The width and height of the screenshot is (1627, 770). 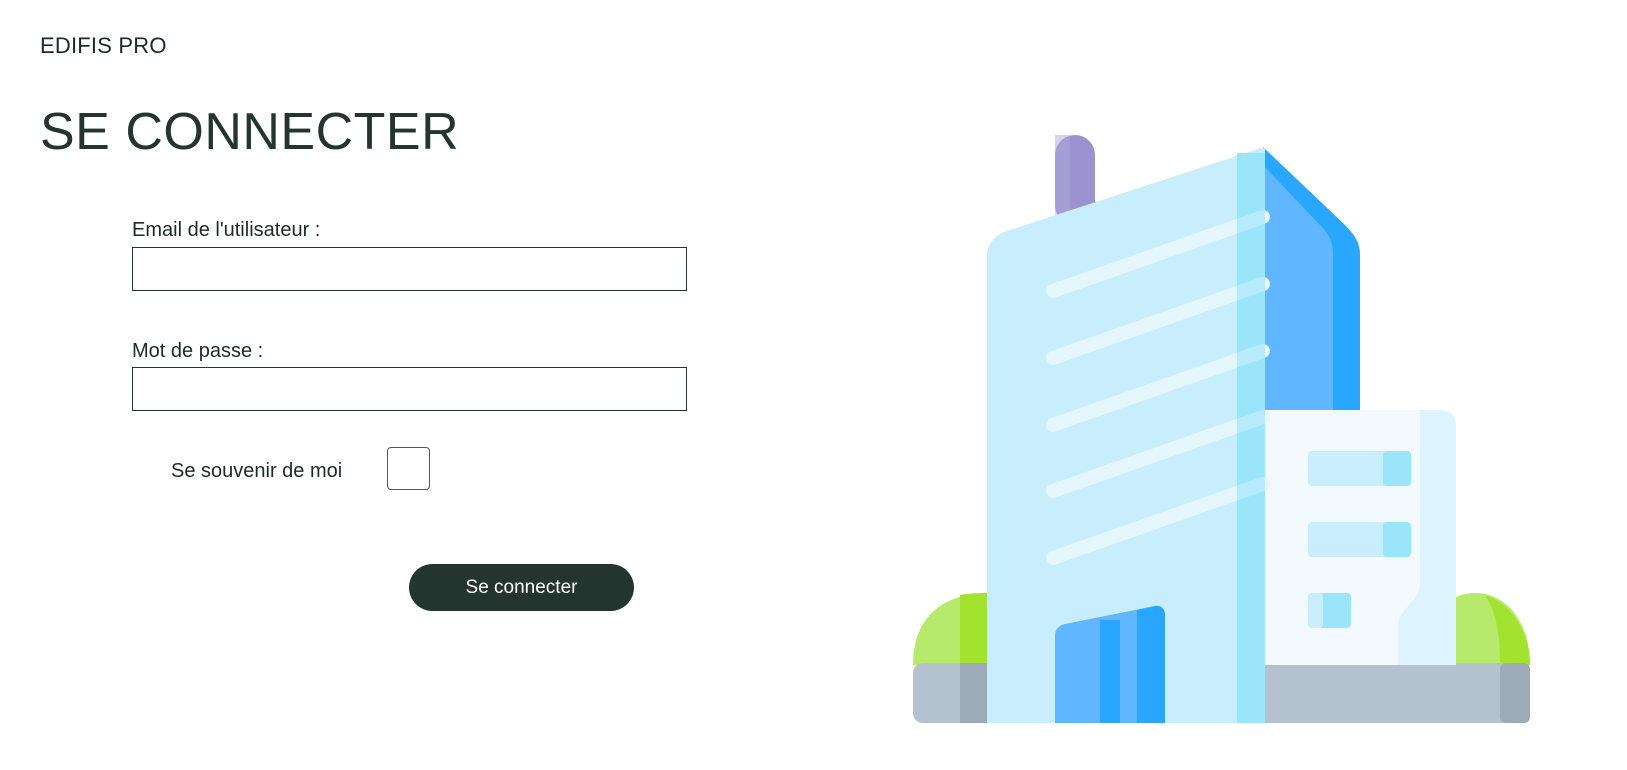 What do you see at coordinates (257, 471) in the screenshot?
I see `remember-me-label: Se souvenir de moi` at bounding box center [257, 471].